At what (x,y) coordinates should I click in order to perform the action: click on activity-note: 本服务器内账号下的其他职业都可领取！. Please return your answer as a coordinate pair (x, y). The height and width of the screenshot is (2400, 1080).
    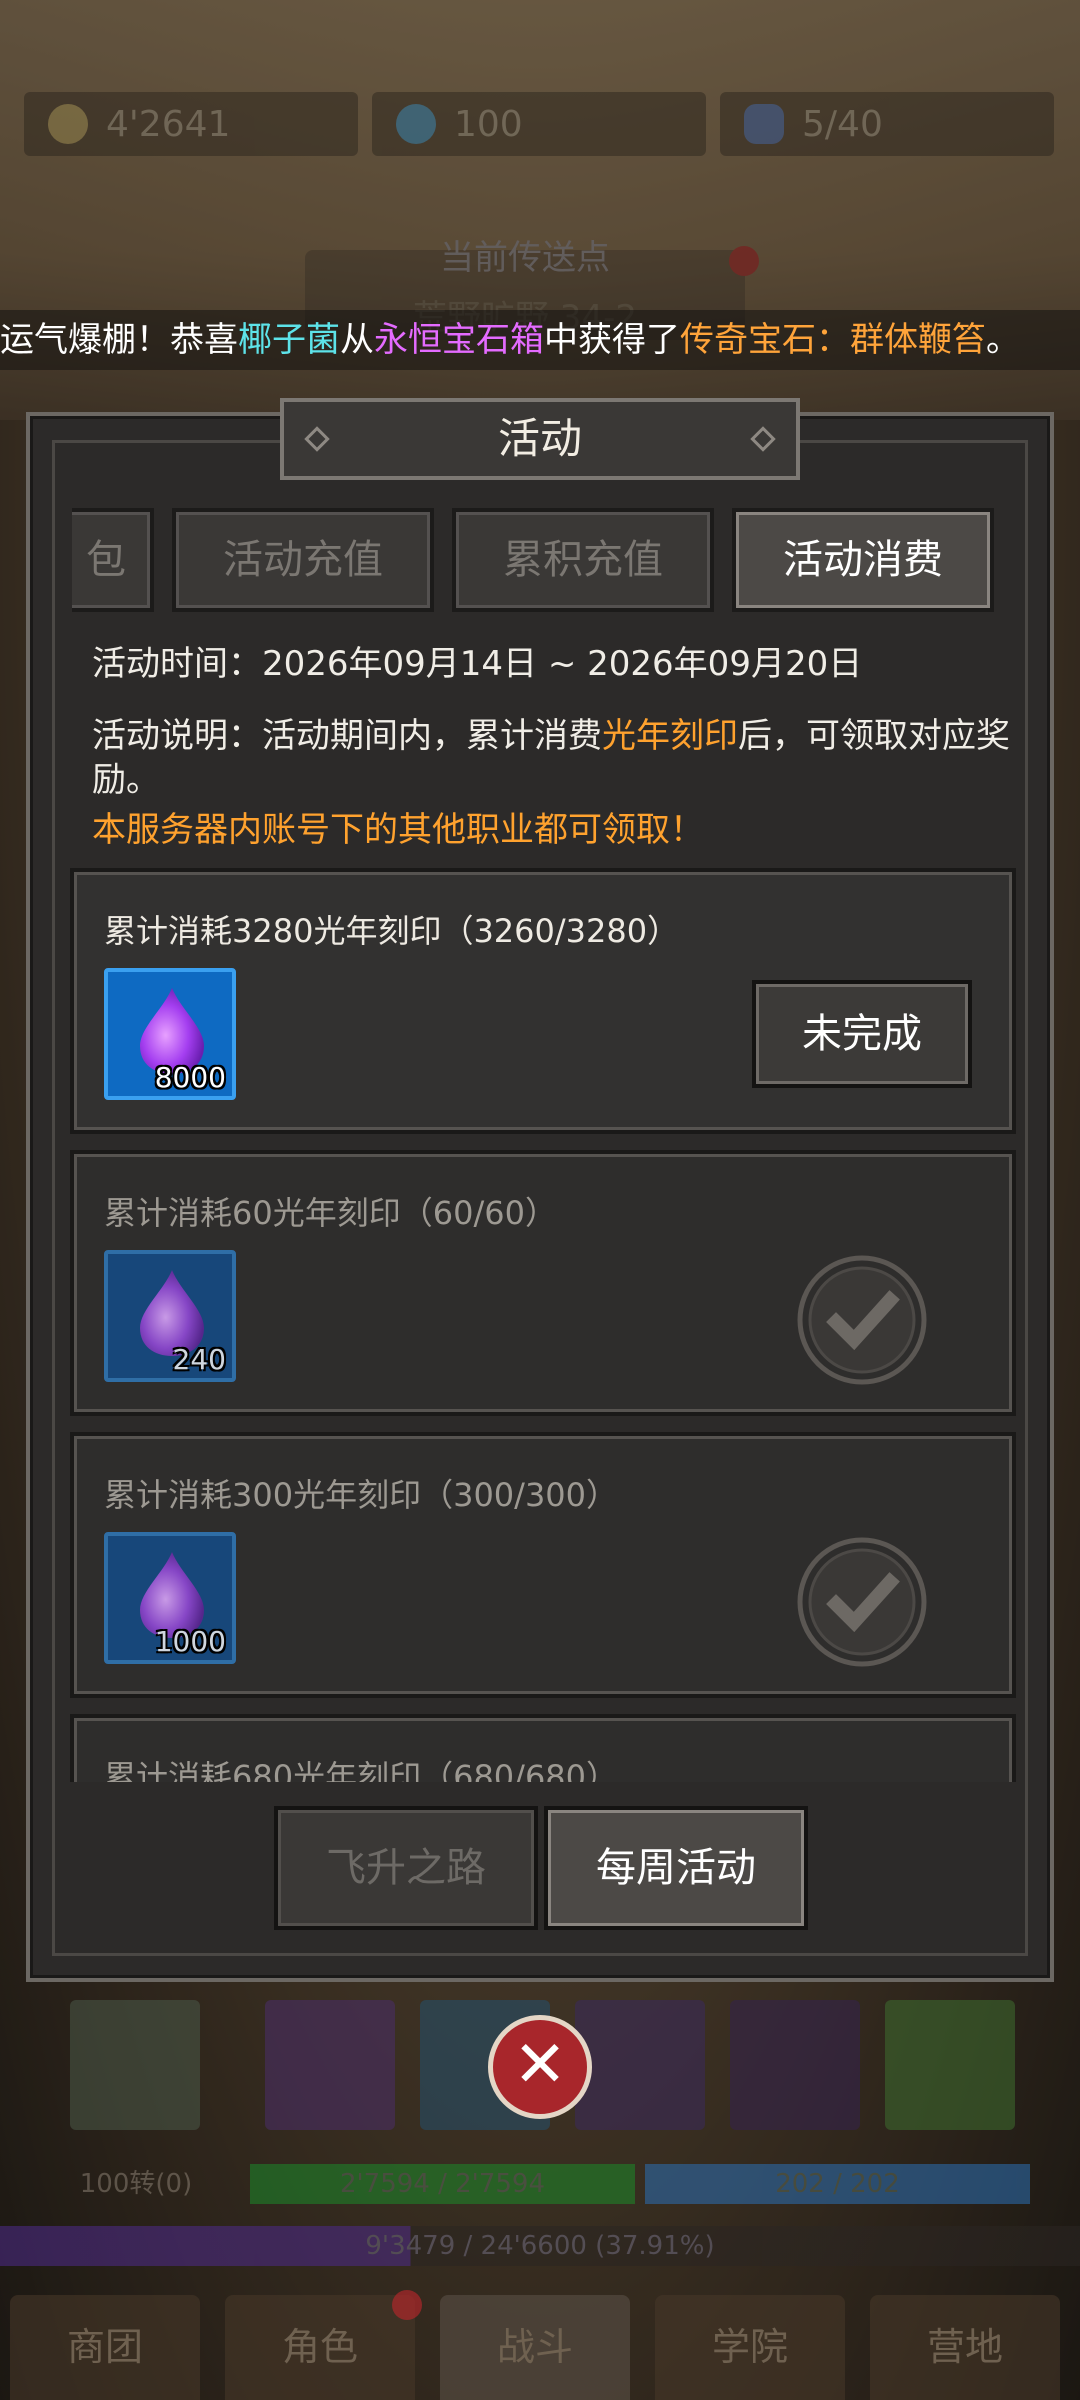
    Looking at the image, I should click on (398, 830).